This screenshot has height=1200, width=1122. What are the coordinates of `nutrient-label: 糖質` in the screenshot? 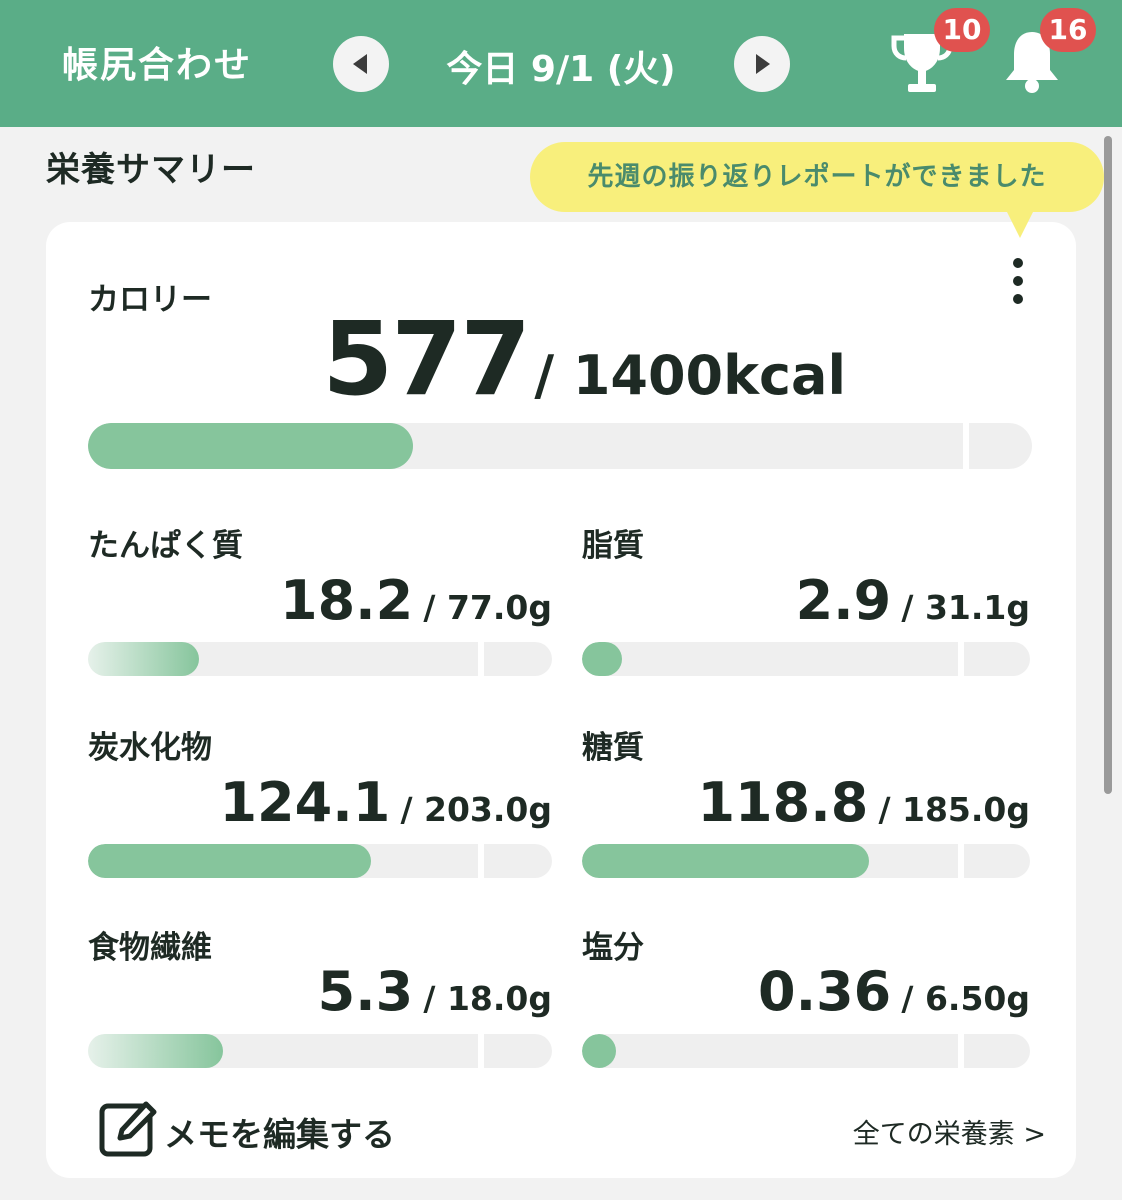 It's located at (613, 748).